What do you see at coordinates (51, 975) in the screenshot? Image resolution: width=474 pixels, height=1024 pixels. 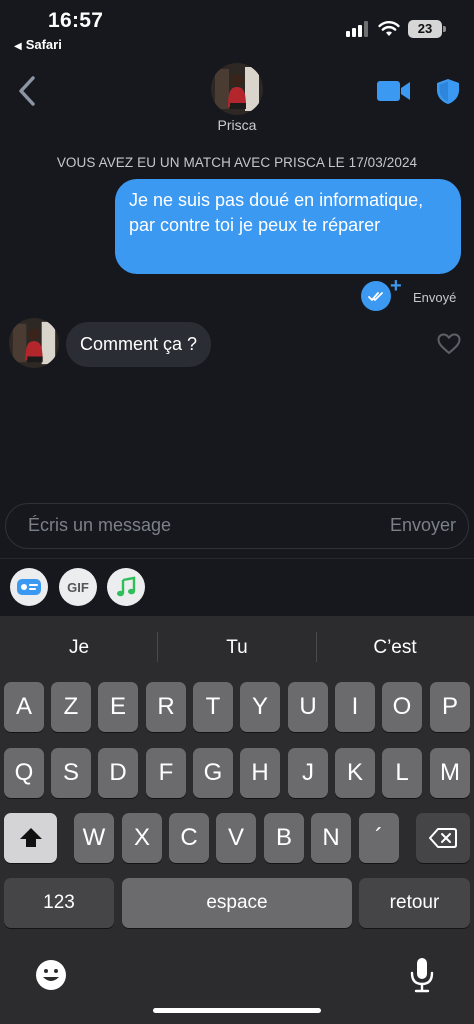 I see `emoji-icon` at bounding box center [51, 975].